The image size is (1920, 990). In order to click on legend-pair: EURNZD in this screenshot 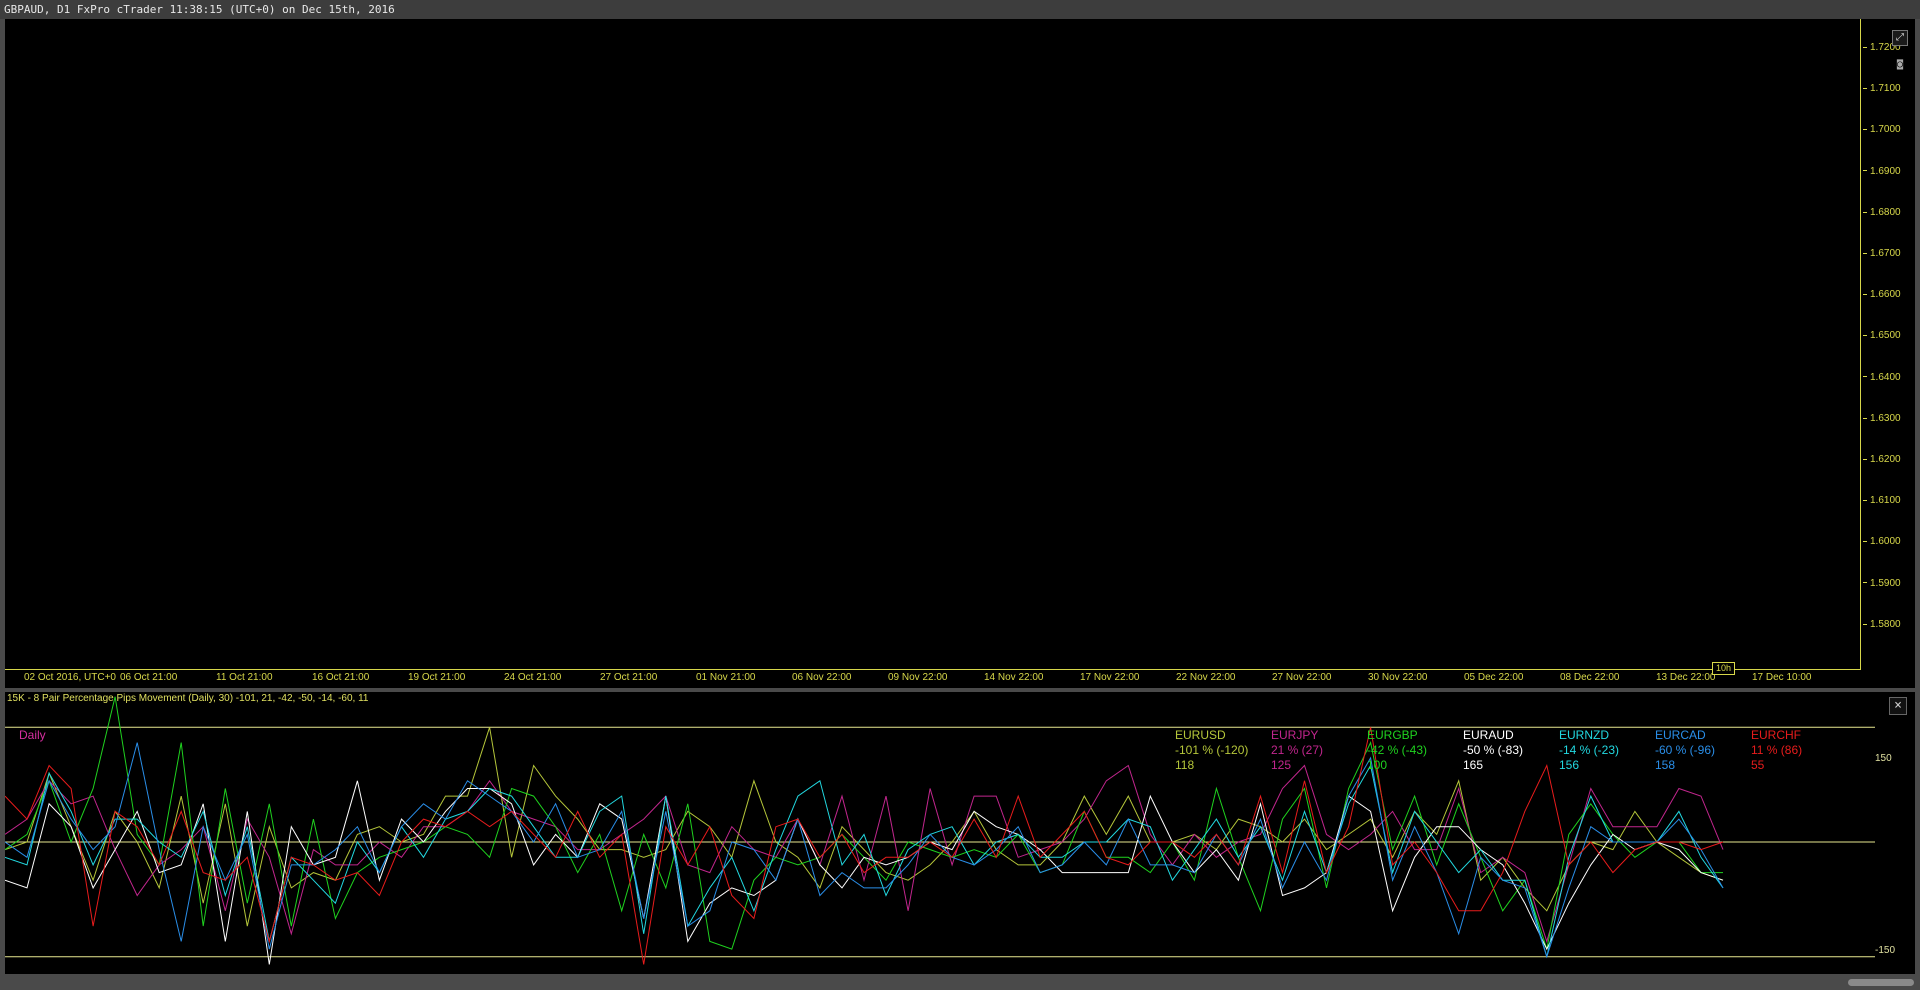, I will do `click(1584, 735)`.